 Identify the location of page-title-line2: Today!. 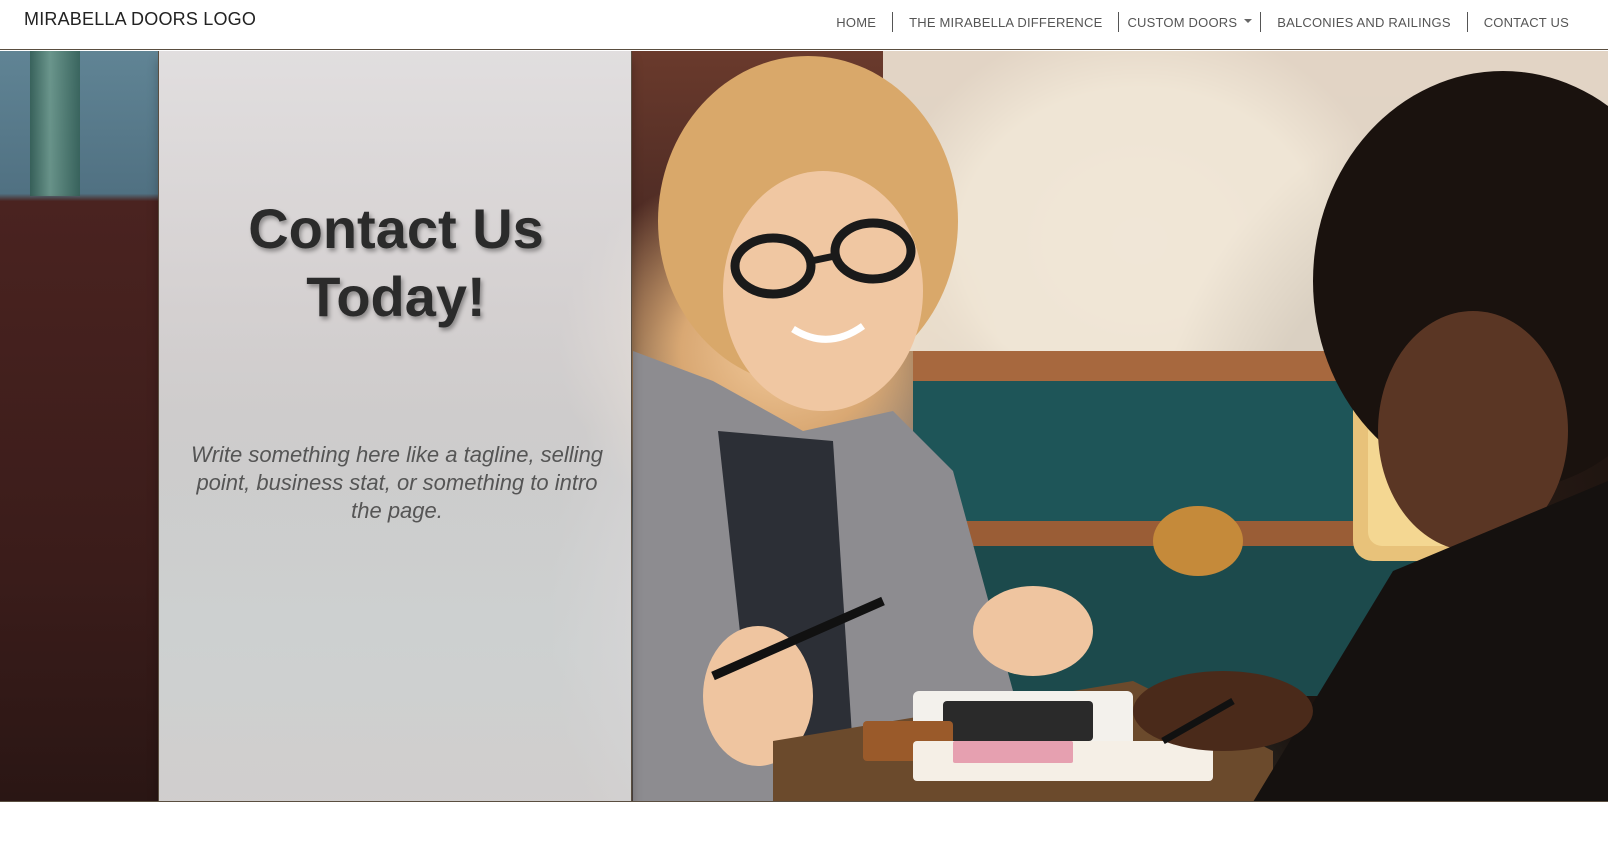
(396, 296).